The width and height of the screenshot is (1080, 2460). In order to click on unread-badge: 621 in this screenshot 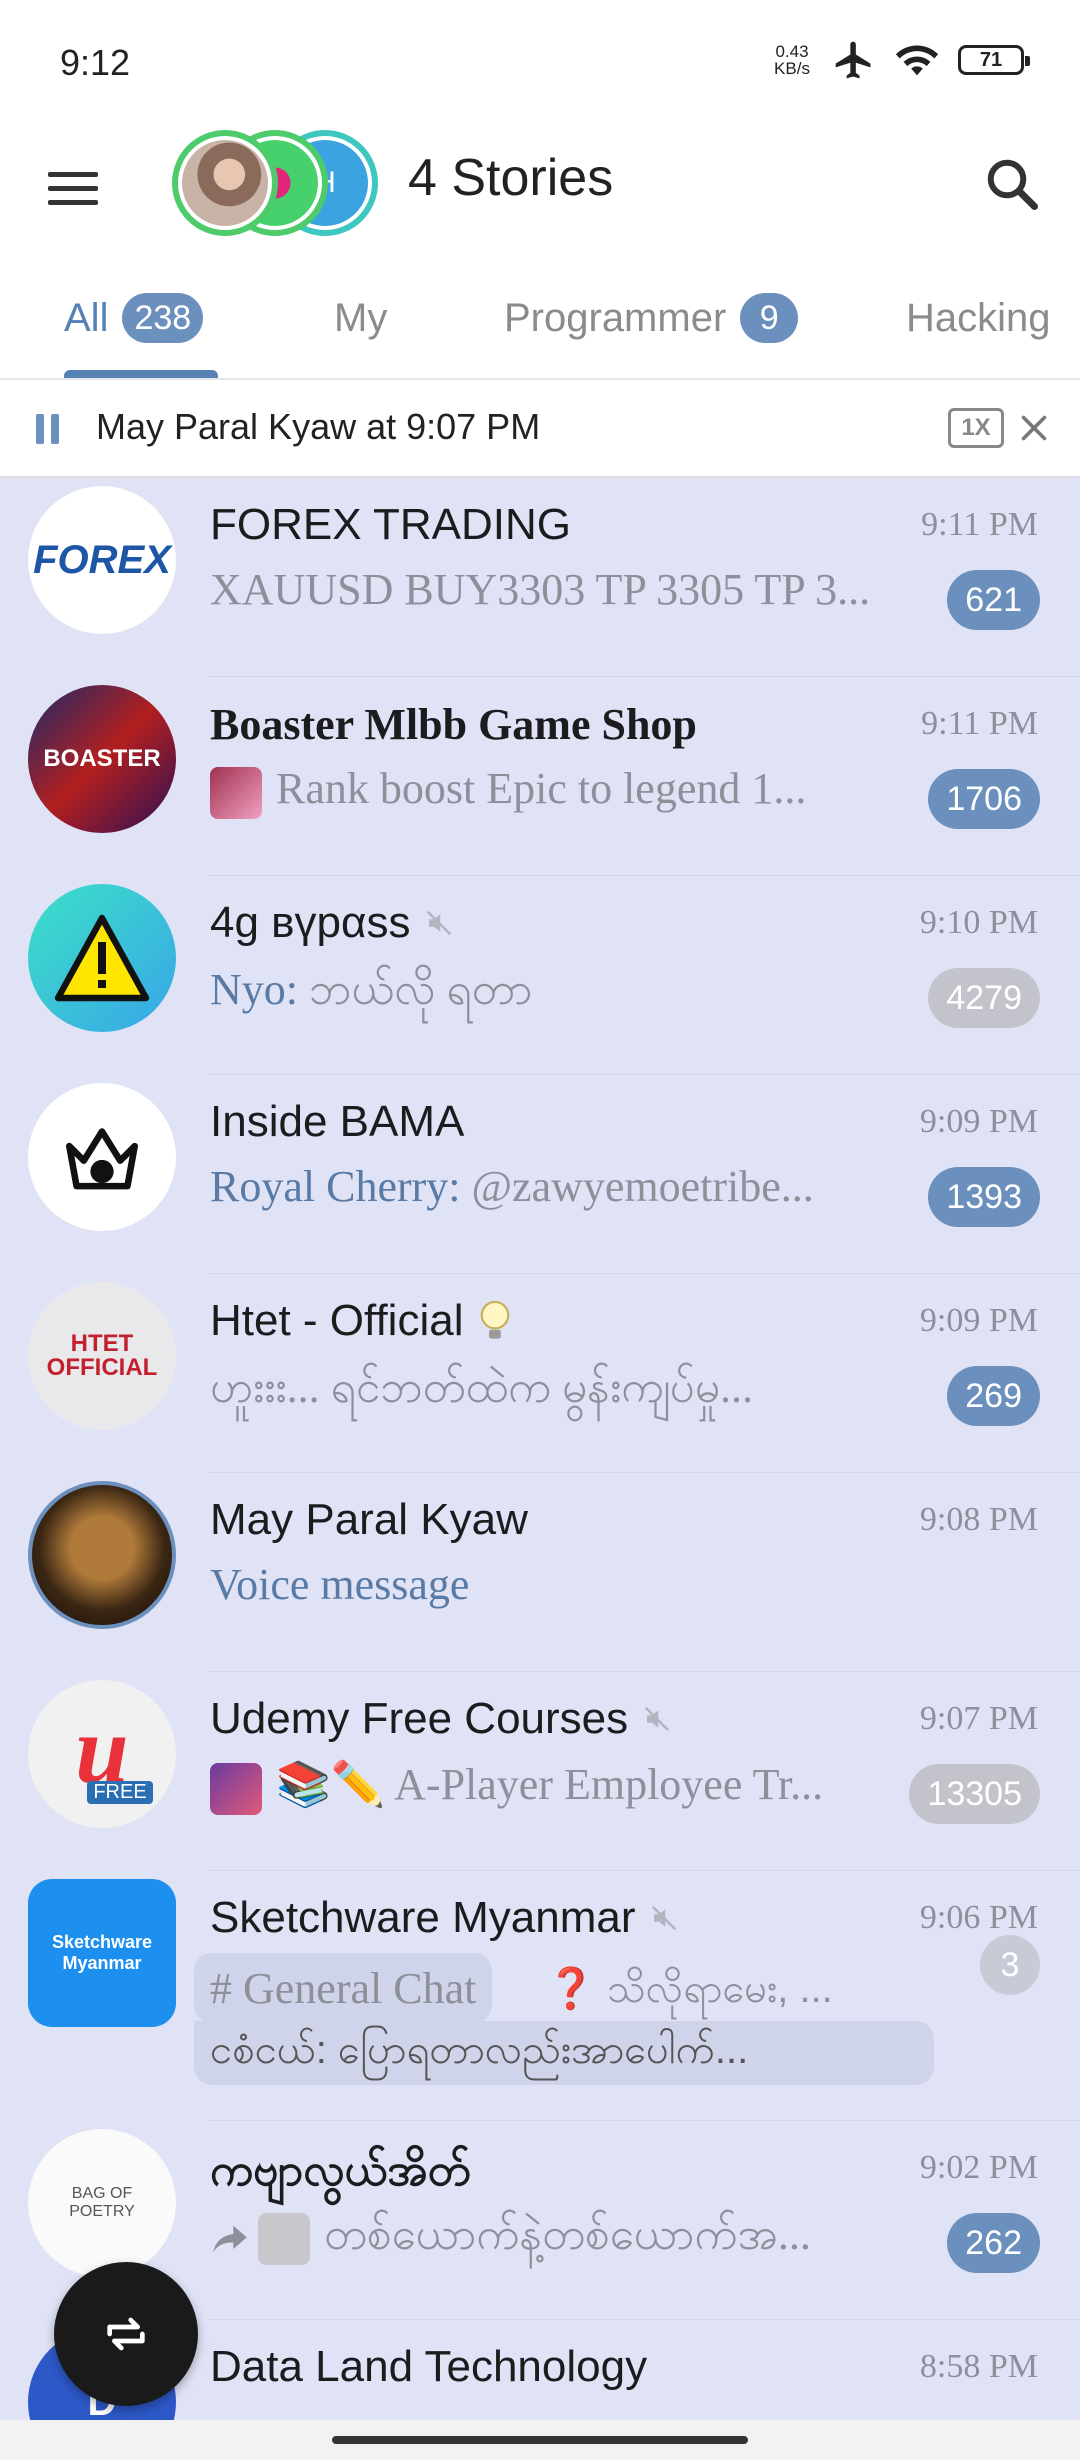, I will do `click(993, 600)`.